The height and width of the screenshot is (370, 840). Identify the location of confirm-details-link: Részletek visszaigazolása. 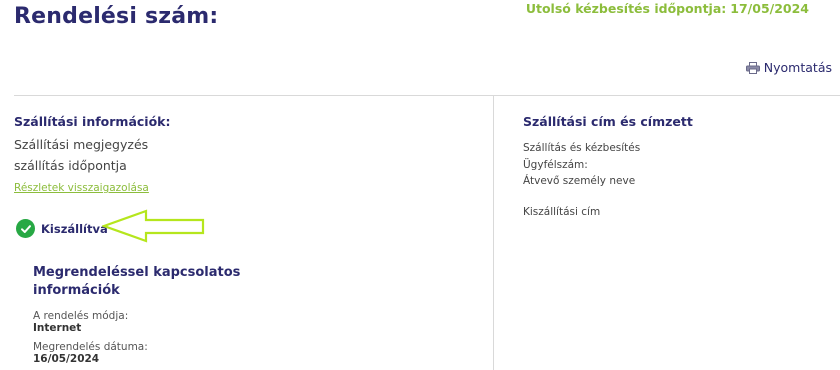
(81, 188).